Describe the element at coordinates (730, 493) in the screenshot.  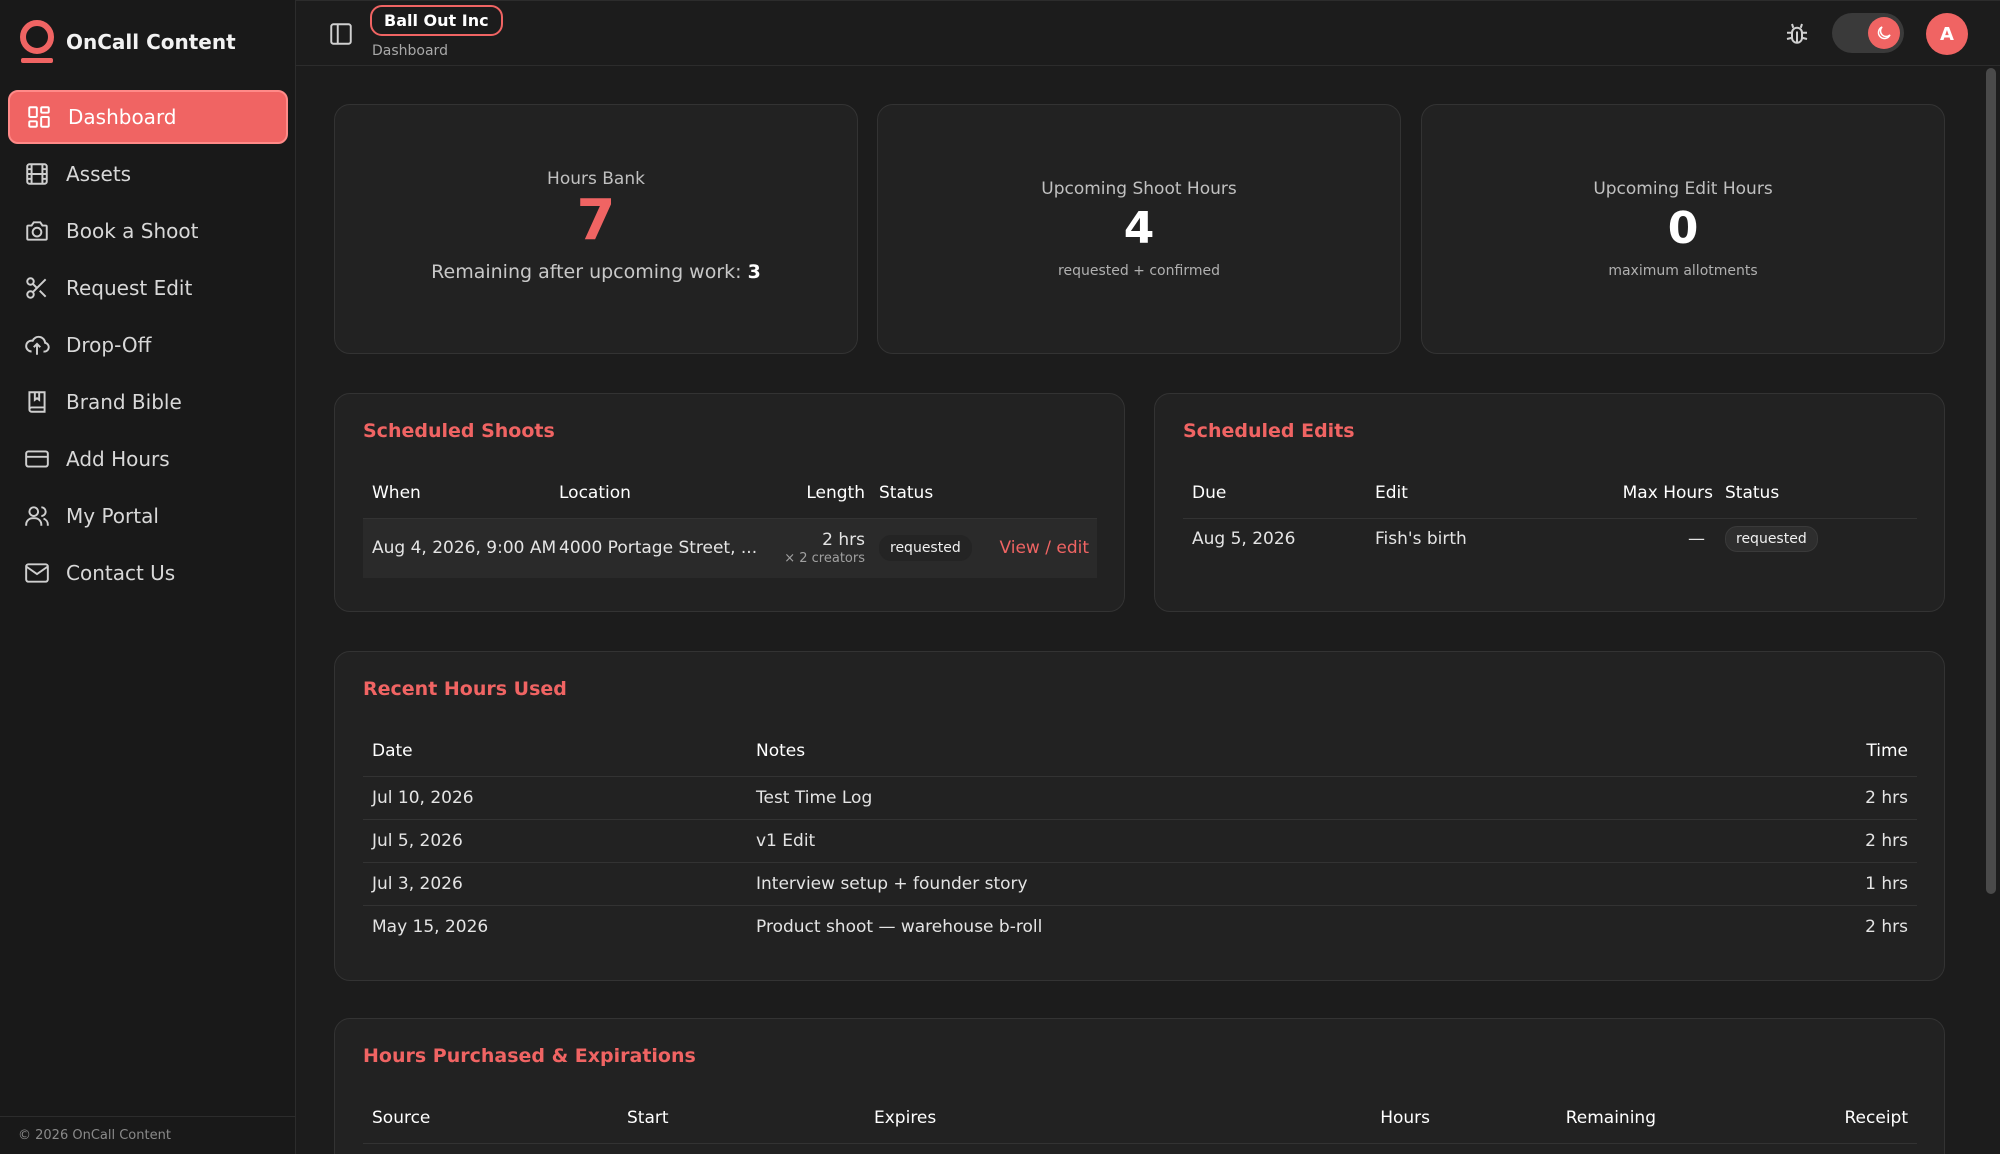
I see `table-header-row: When Location Length Status` at that location.